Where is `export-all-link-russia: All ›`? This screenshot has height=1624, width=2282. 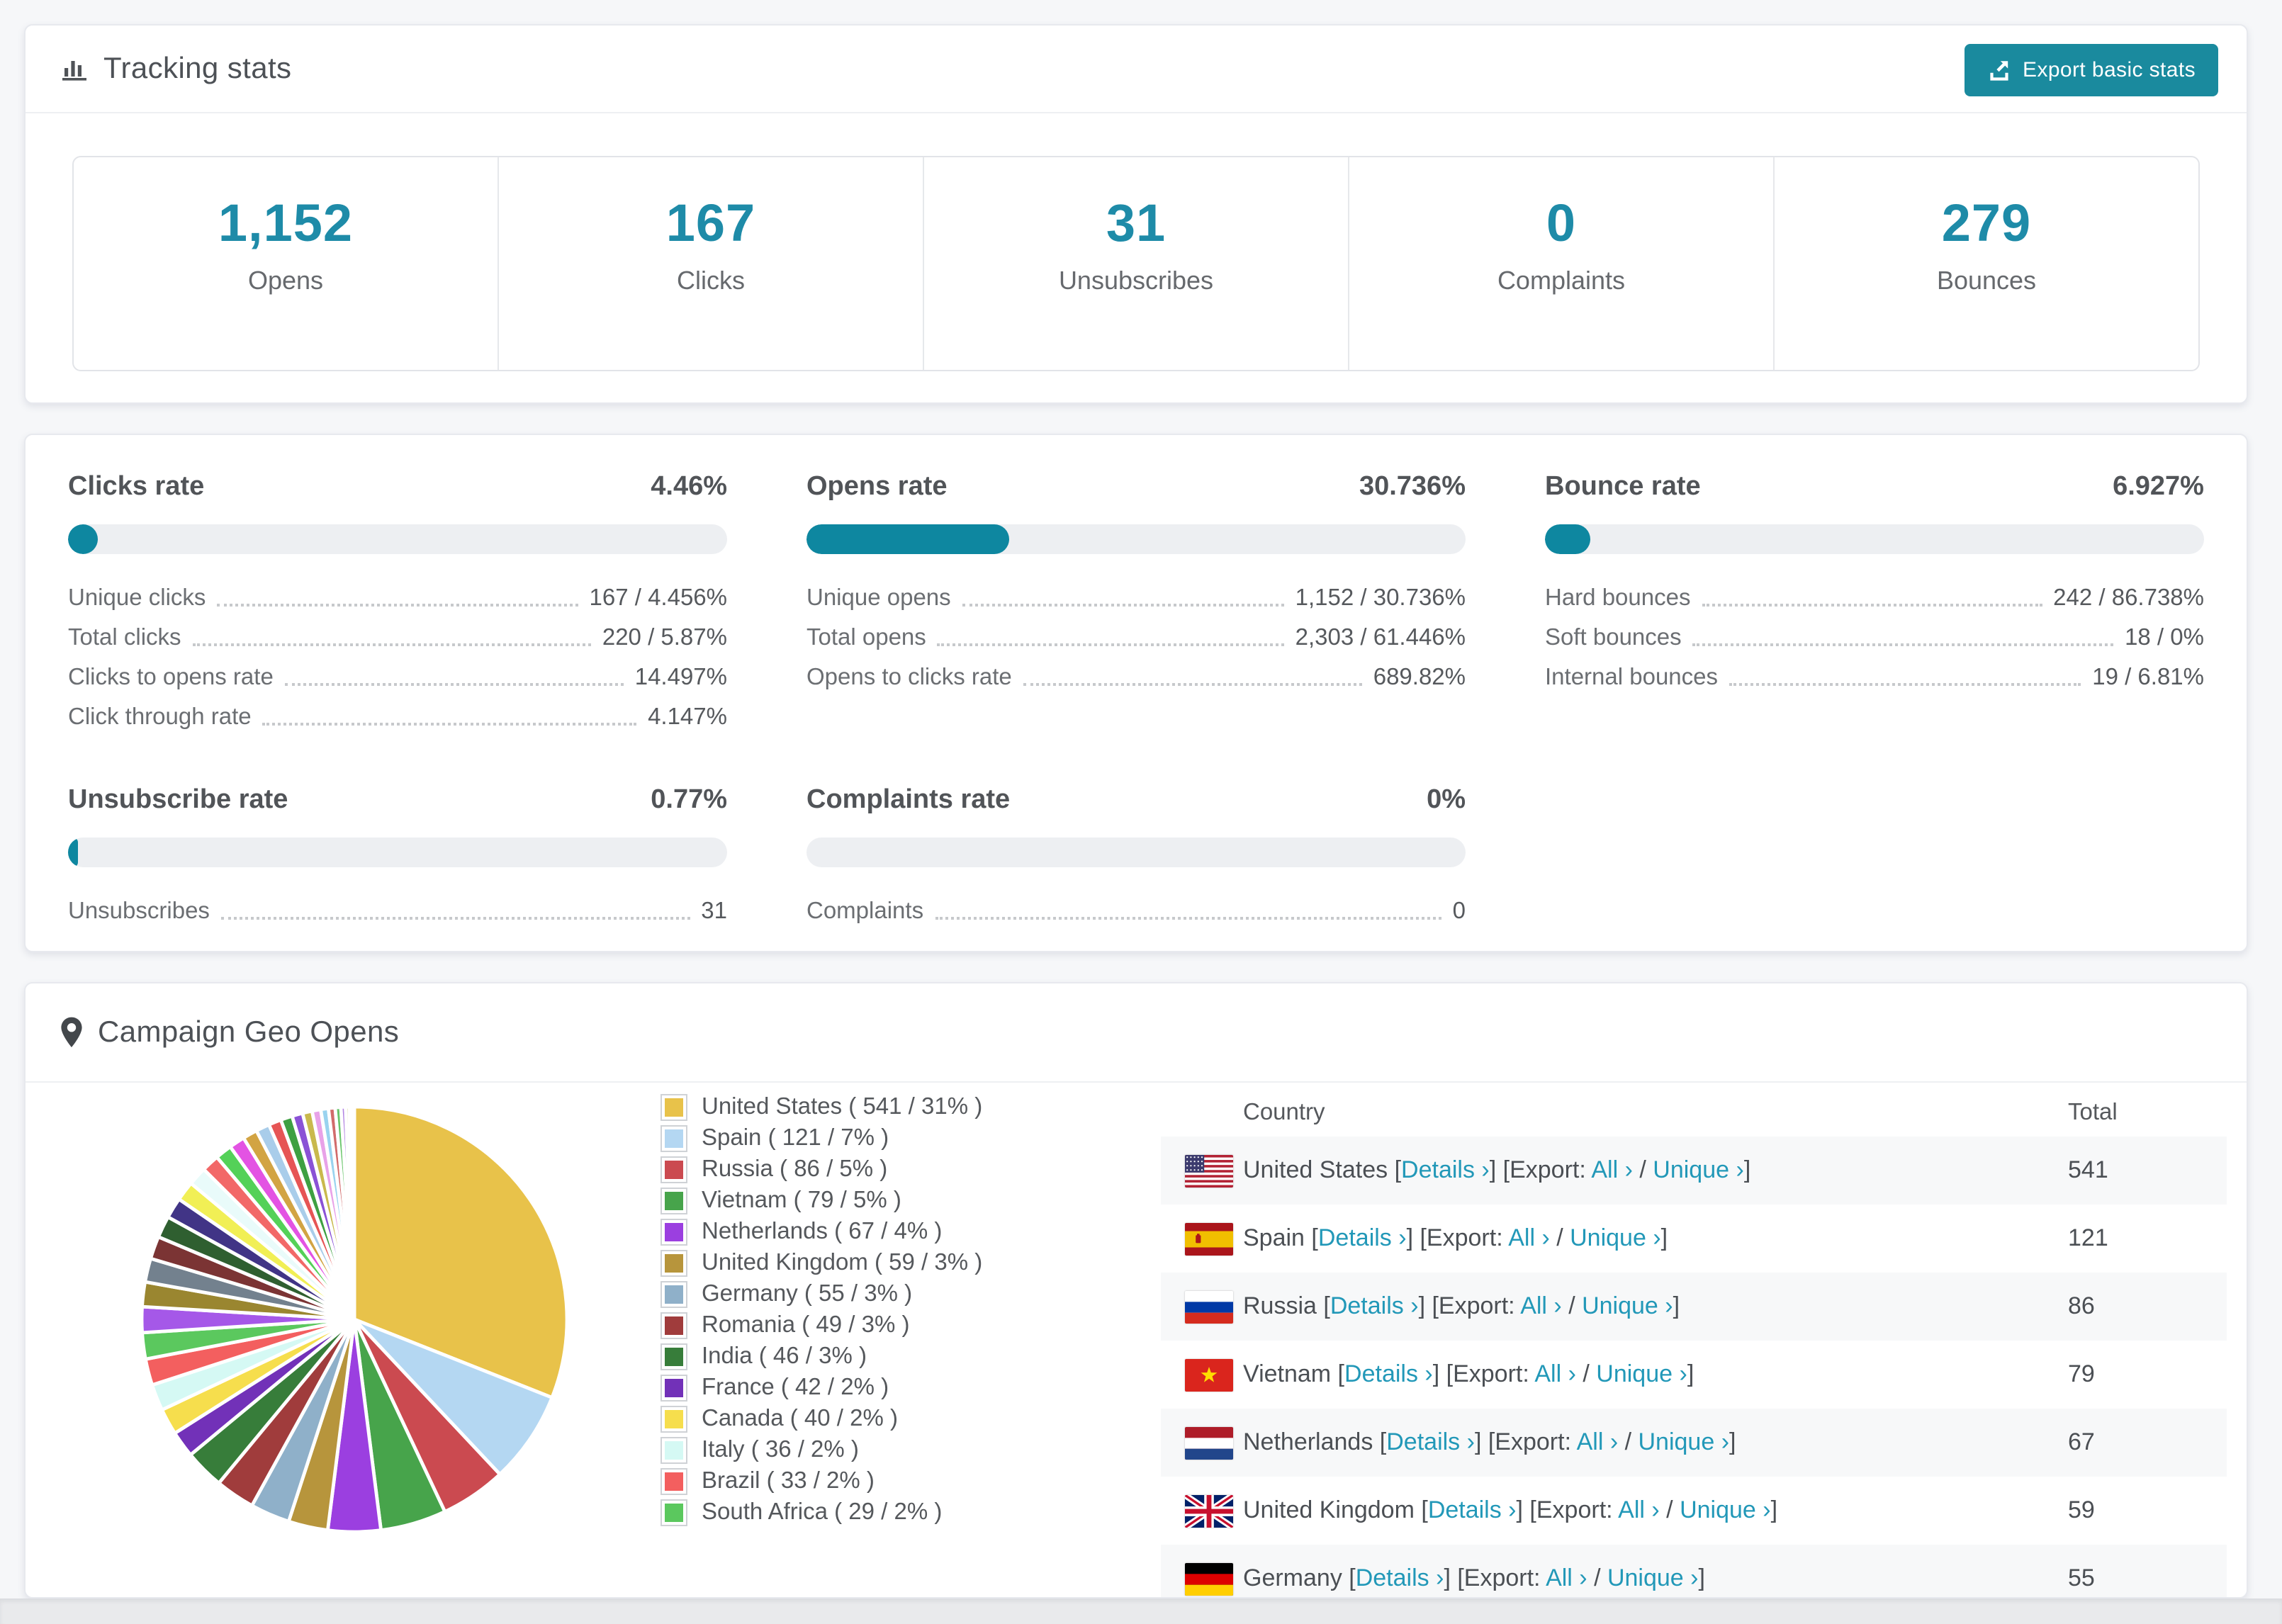 export-all-link-russia: All › is located at coordinates (1541, 1305).